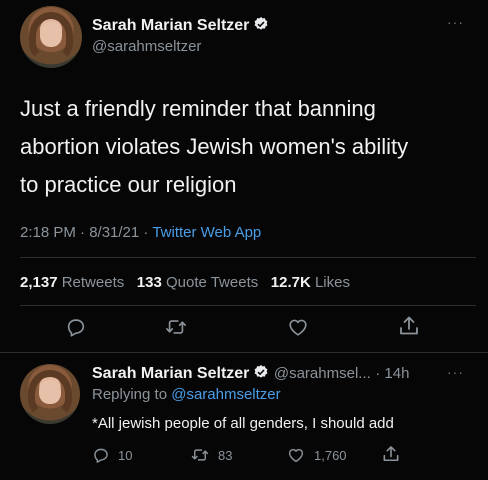  Describe the element at coordinates (392, 373) in the screenshot. I see `reply-time: · 14h` at that location.